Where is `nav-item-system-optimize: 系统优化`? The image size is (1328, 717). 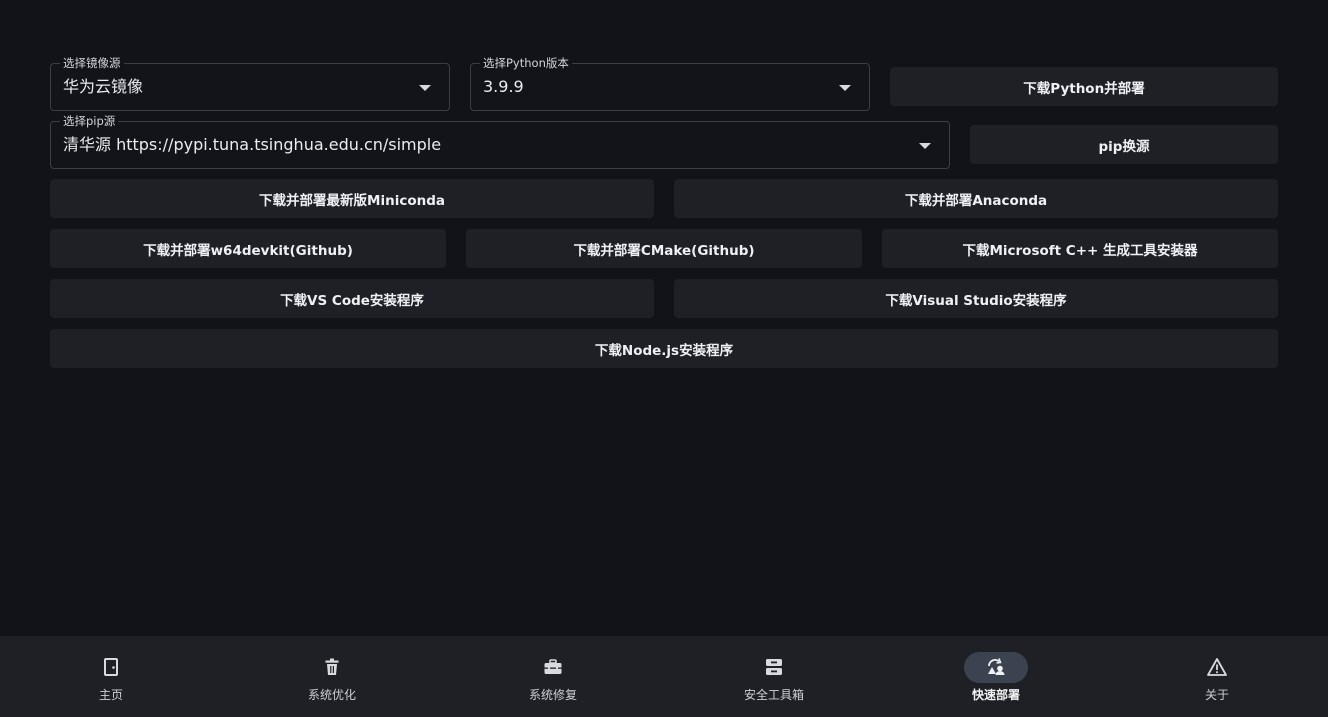 nav-item-system-optimize: 系统优化 is located at coordinates (332, 676).